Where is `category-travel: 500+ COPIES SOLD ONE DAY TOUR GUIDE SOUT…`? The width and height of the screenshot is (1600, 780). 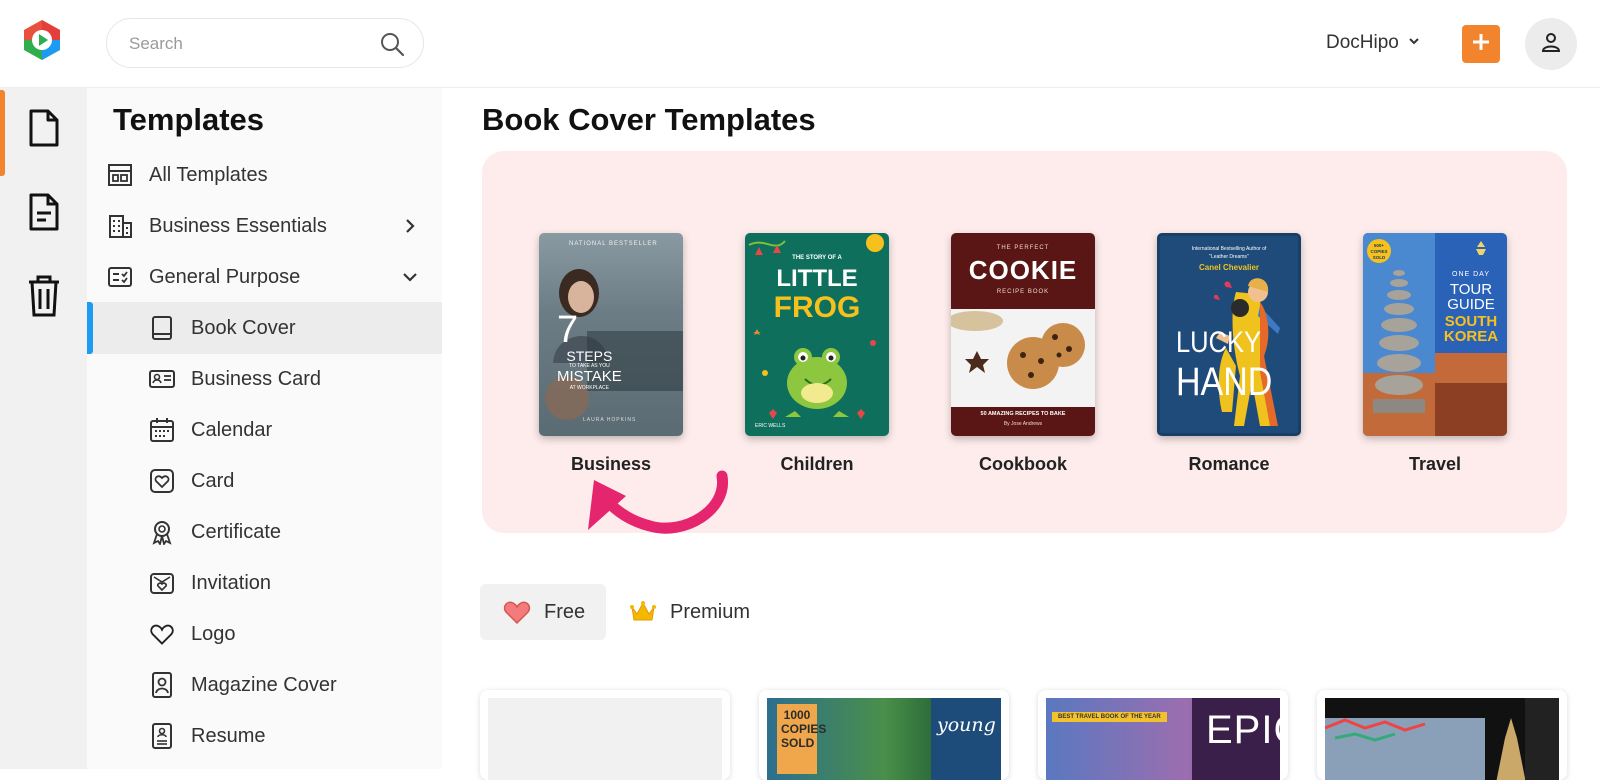 category-travel: 500+ COPIES SOLD ONE DAY TOUR GUIDE SOUT… is located at coordinates (1435, 354).